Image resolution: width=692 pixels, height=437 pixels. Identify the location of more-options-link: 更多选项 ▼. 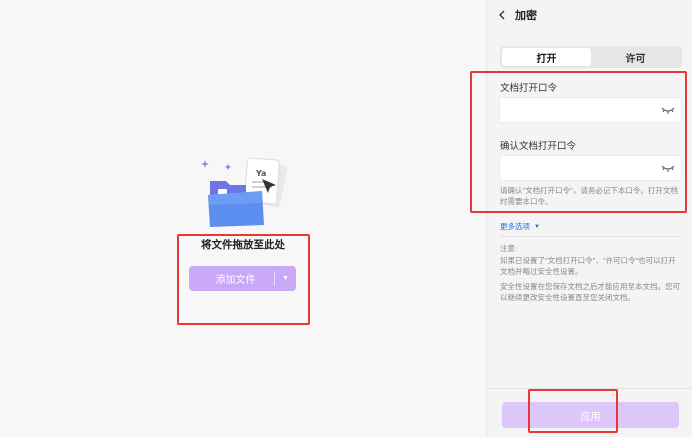
(520, 226).